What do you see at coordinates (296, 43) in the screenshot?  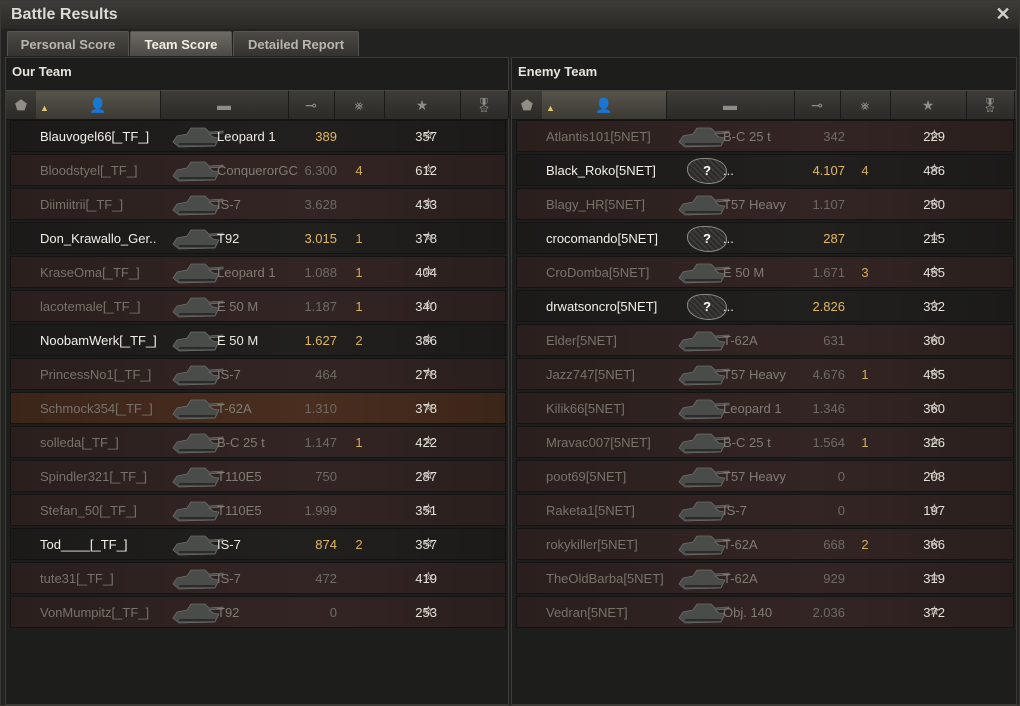 I see `tab-detailed-report: Detailed Report` at bounding box center [296, 43].